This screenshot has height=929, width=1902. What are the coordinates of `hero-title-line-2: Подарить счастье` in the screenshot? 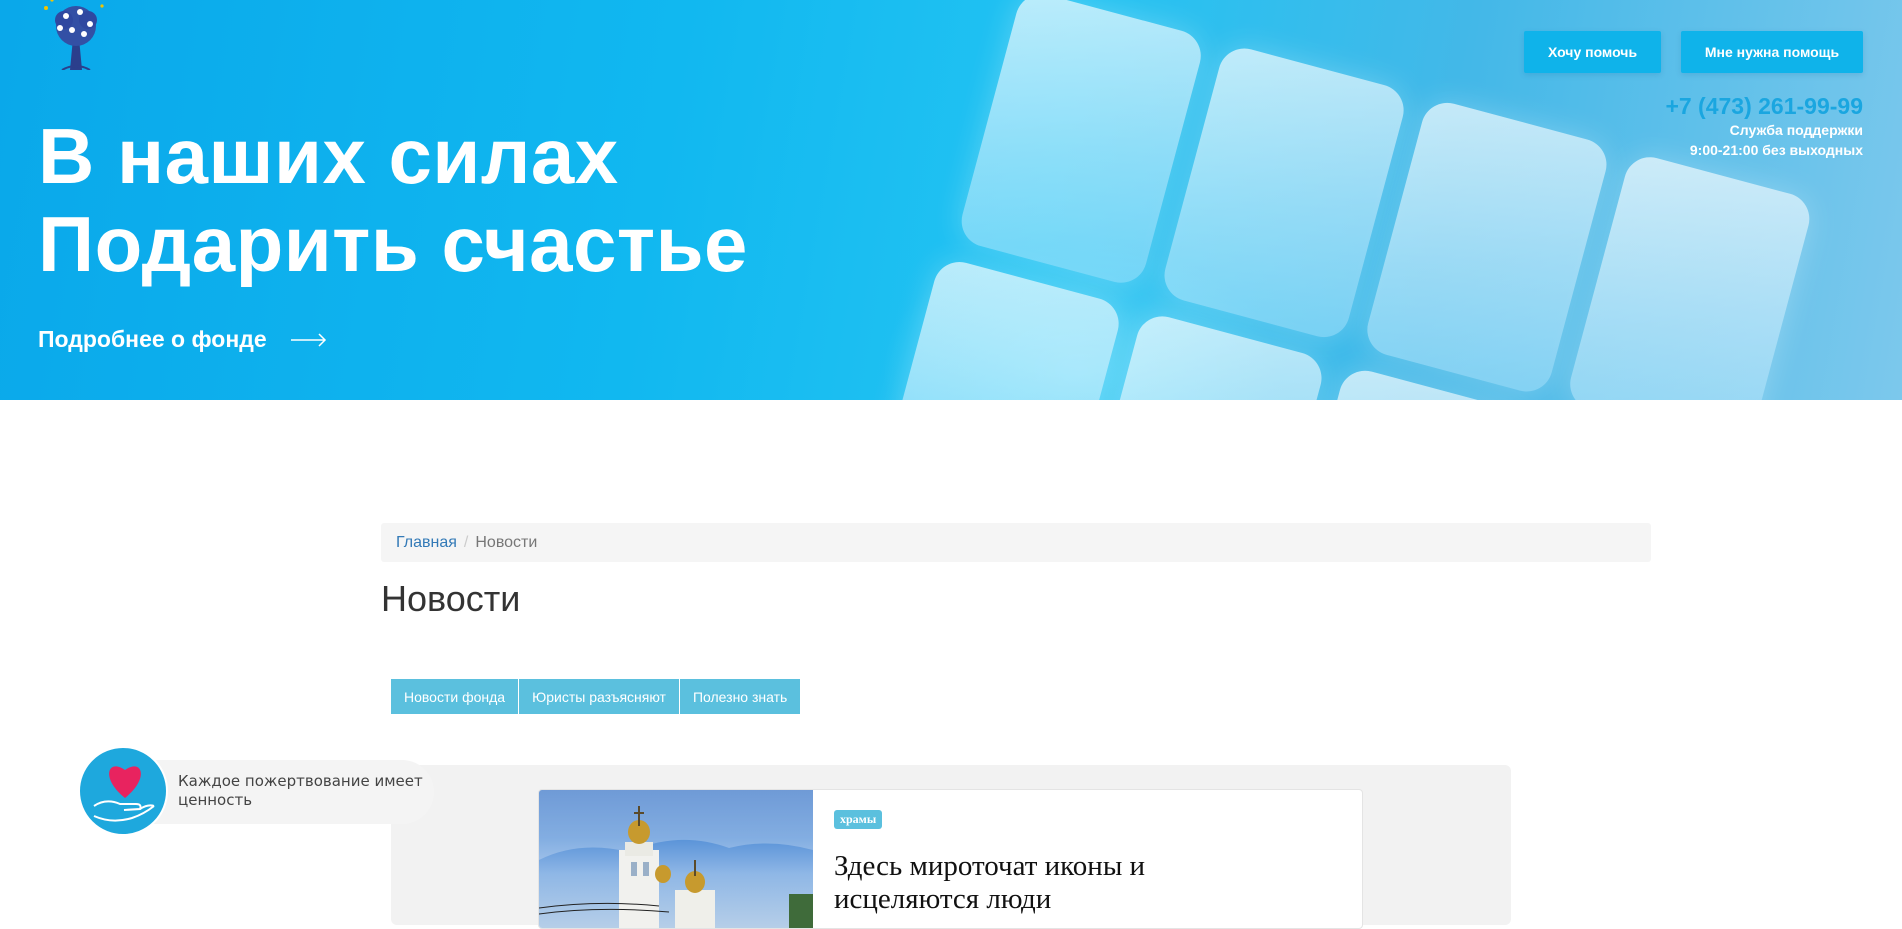 It's located at (393, 244).